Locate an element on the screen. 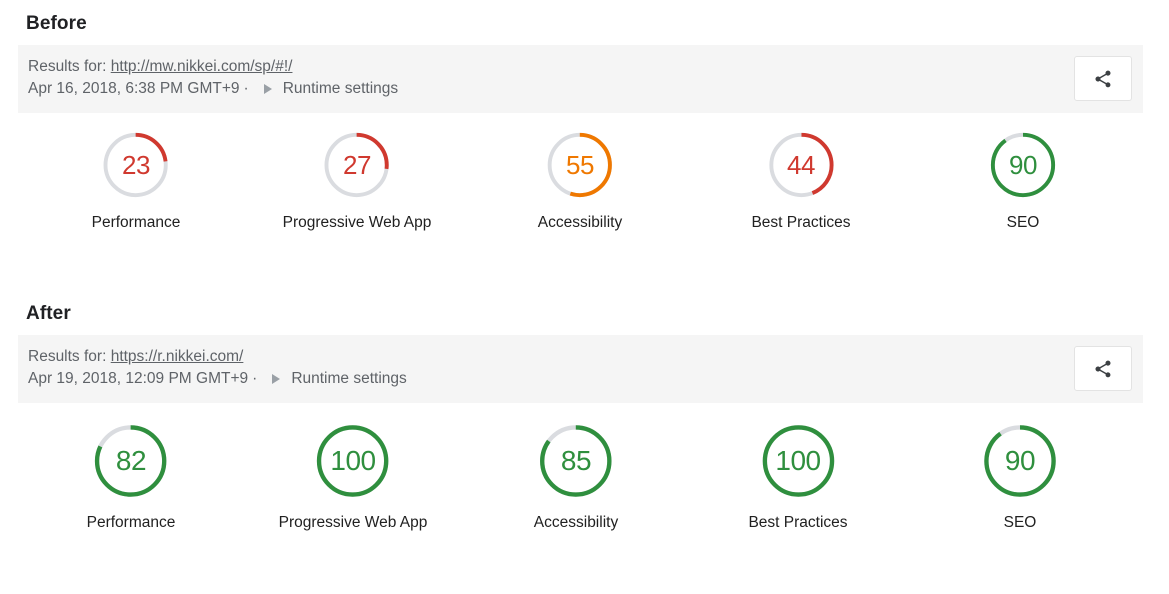 This screenshot has height=594, width=1169. gauge-pwa: 100 Progressive Web App is located at coordinates (353, 477).